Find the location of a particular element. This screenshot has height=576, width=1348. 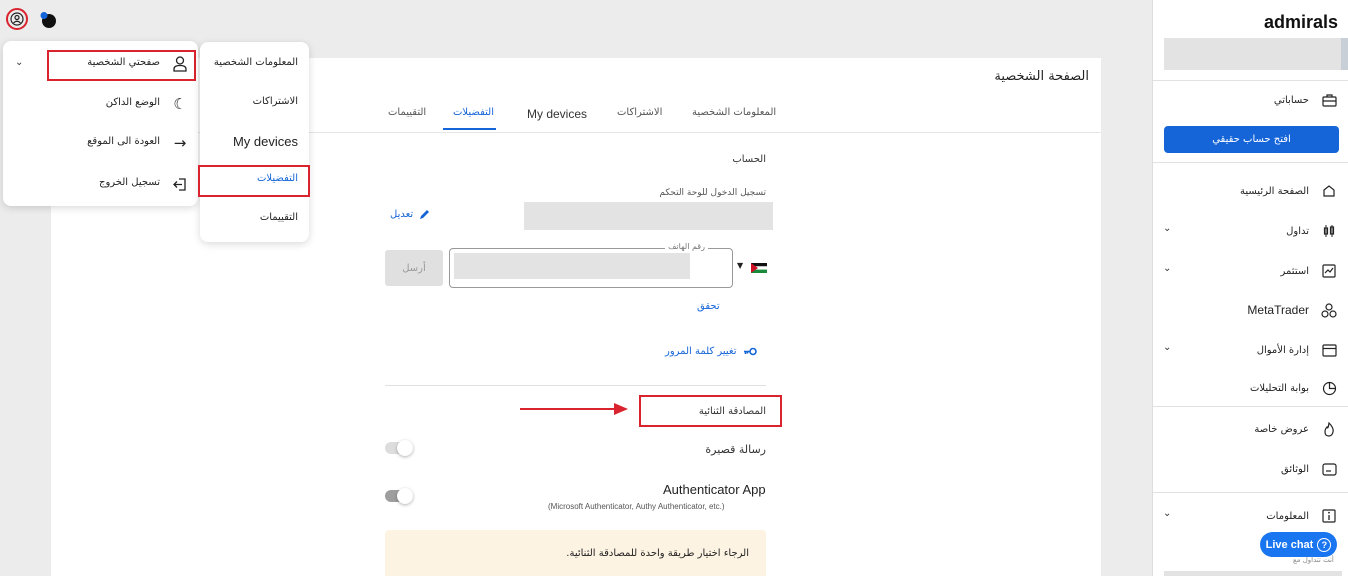

candlestick-icon is located at coordinates (1329, 231).